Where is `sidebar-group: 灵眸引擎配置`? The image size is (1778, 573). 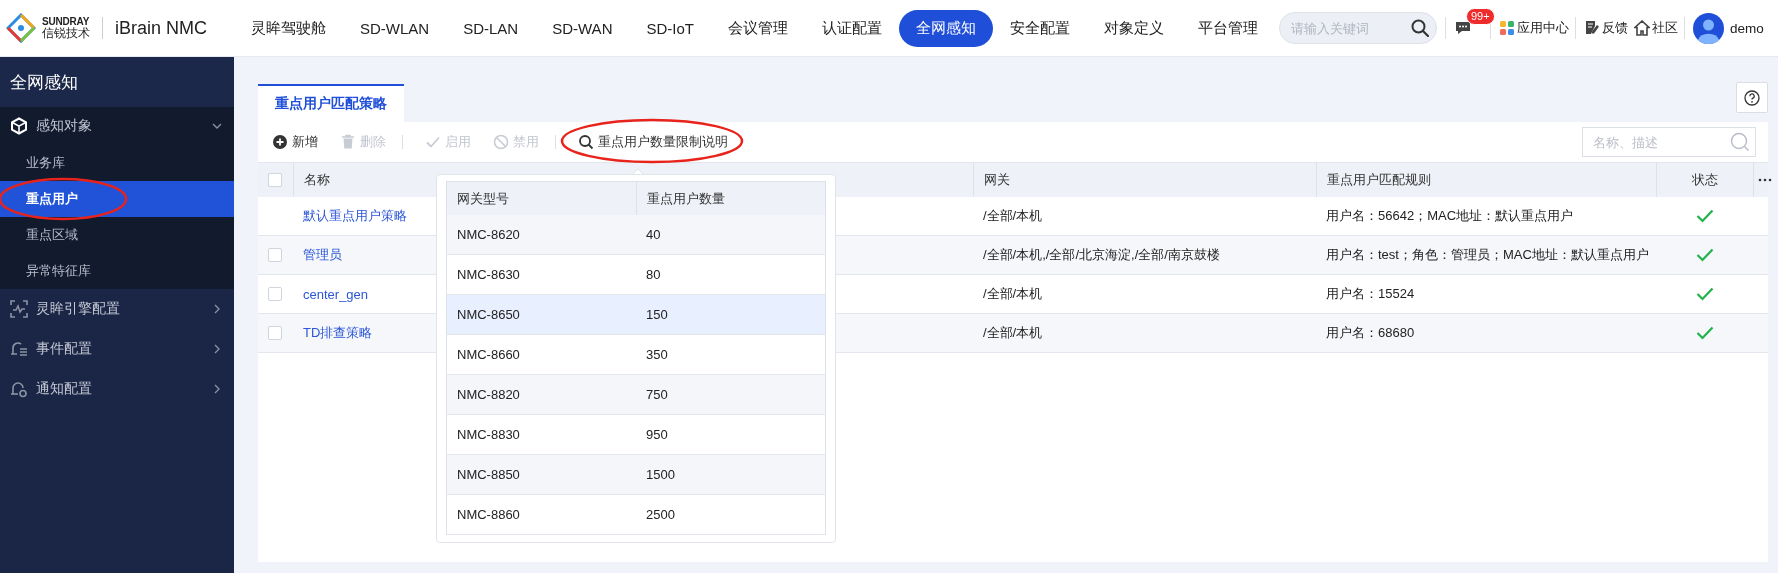 sidebar-group: 灵眸引擎配置 is located at coordinates (117, 309).